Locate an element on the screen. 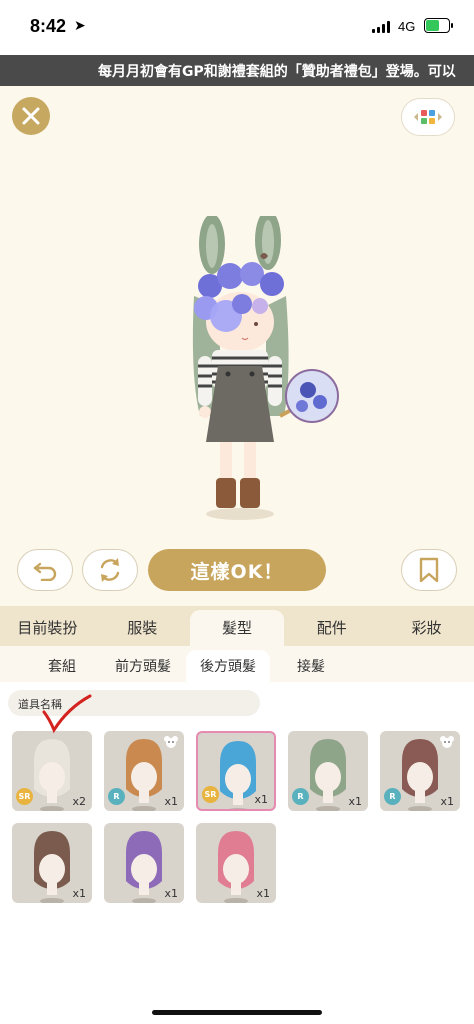 The image size is (474, 1024). subtab-set: 套組 is located at coordinates (62, 666).